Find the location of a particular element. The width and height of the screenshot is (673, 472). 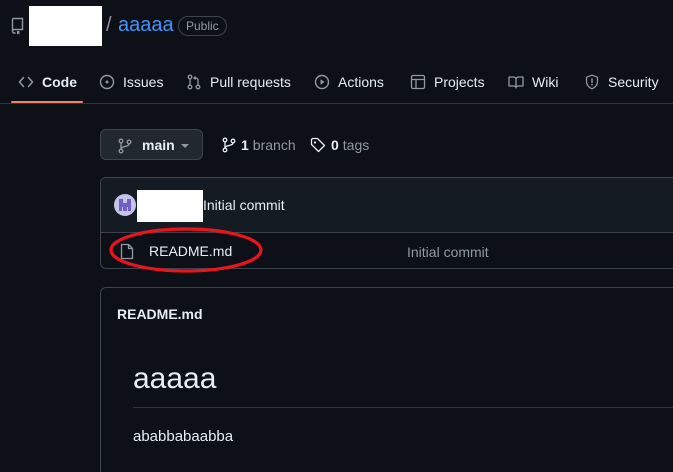

branches-link: 1 branch is located at coordinates (259, 145).